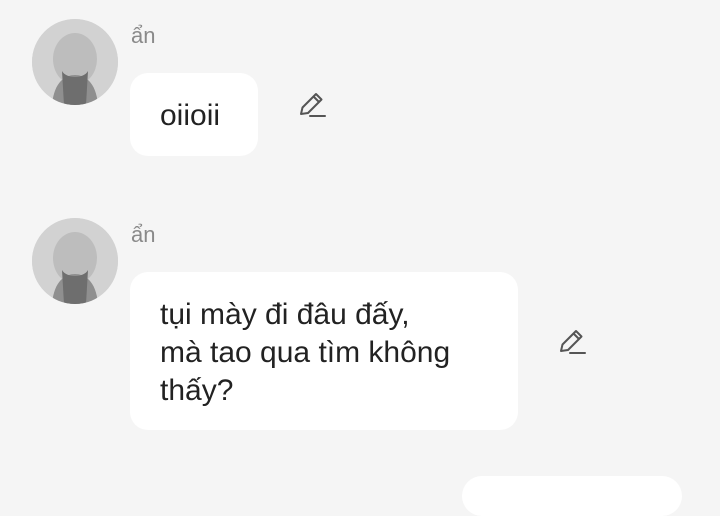 Image resolution: width=720 pixels, height=516 pixels. I want to click on message-bubble: oiioii, so click(194, 114).